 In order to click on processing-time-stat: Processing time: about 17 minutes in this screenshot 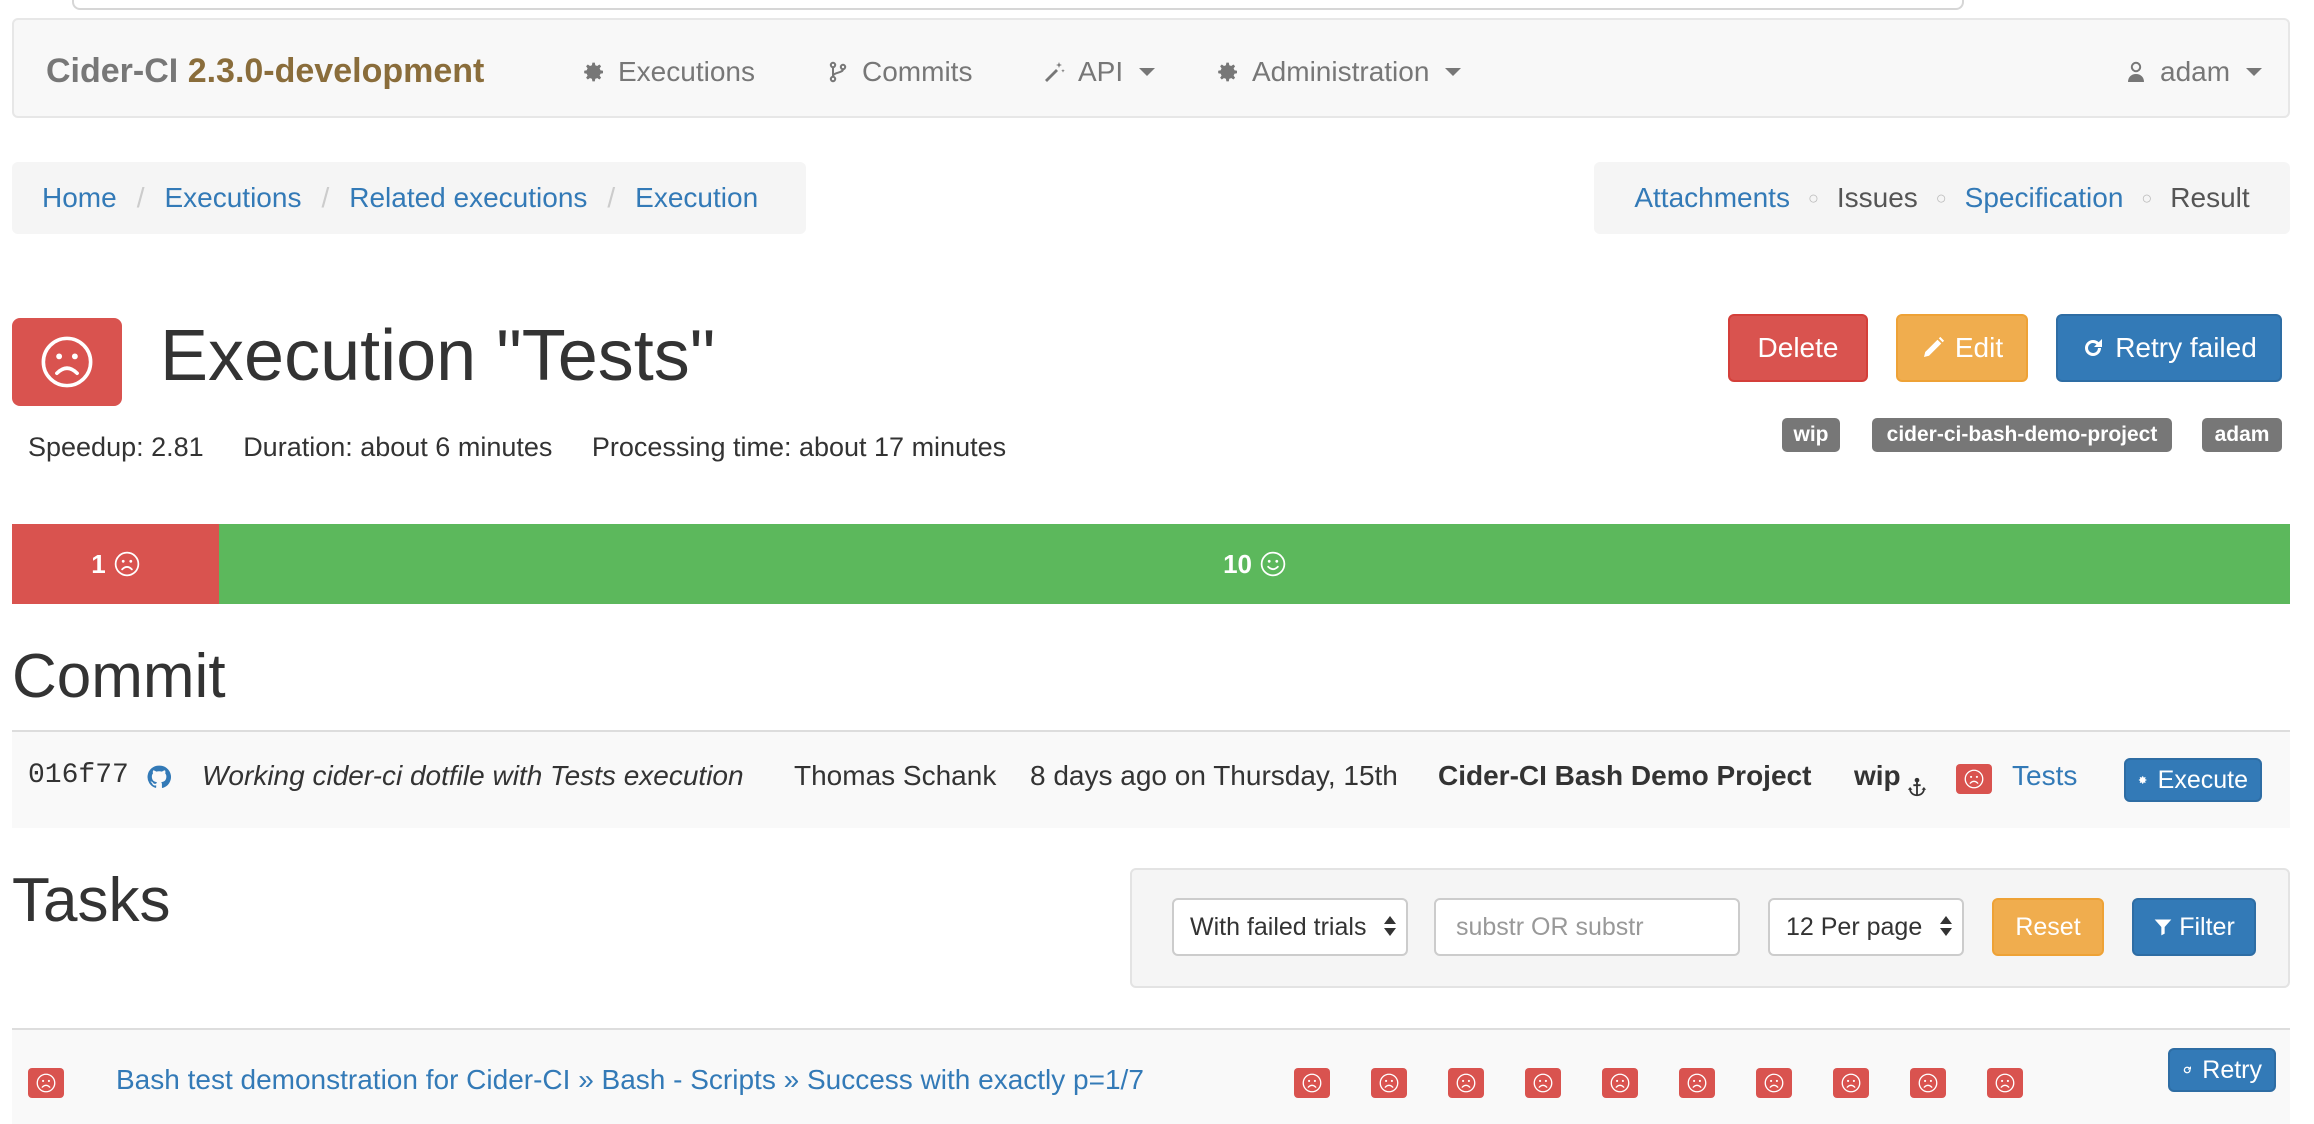, I will do `click(799, 447)`.